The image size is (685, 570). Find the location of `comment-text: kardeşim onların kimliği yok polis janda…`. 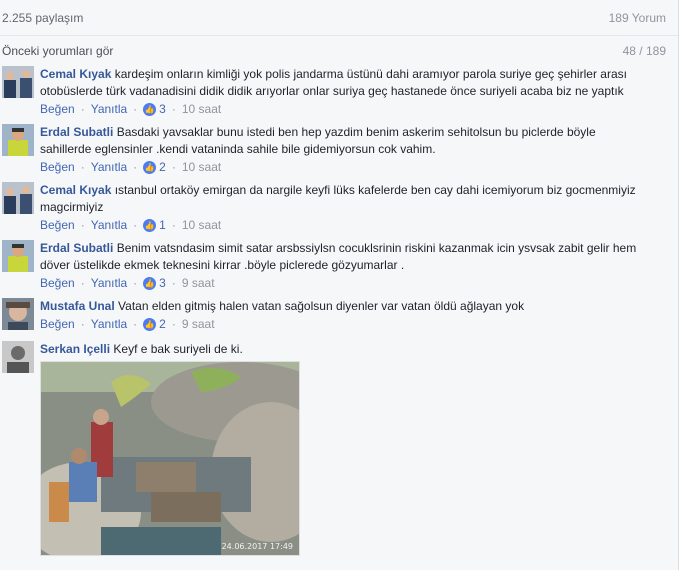

comment-text: kardeşim onların kimliği yok polis janda… is located at coordinates (333, 82).